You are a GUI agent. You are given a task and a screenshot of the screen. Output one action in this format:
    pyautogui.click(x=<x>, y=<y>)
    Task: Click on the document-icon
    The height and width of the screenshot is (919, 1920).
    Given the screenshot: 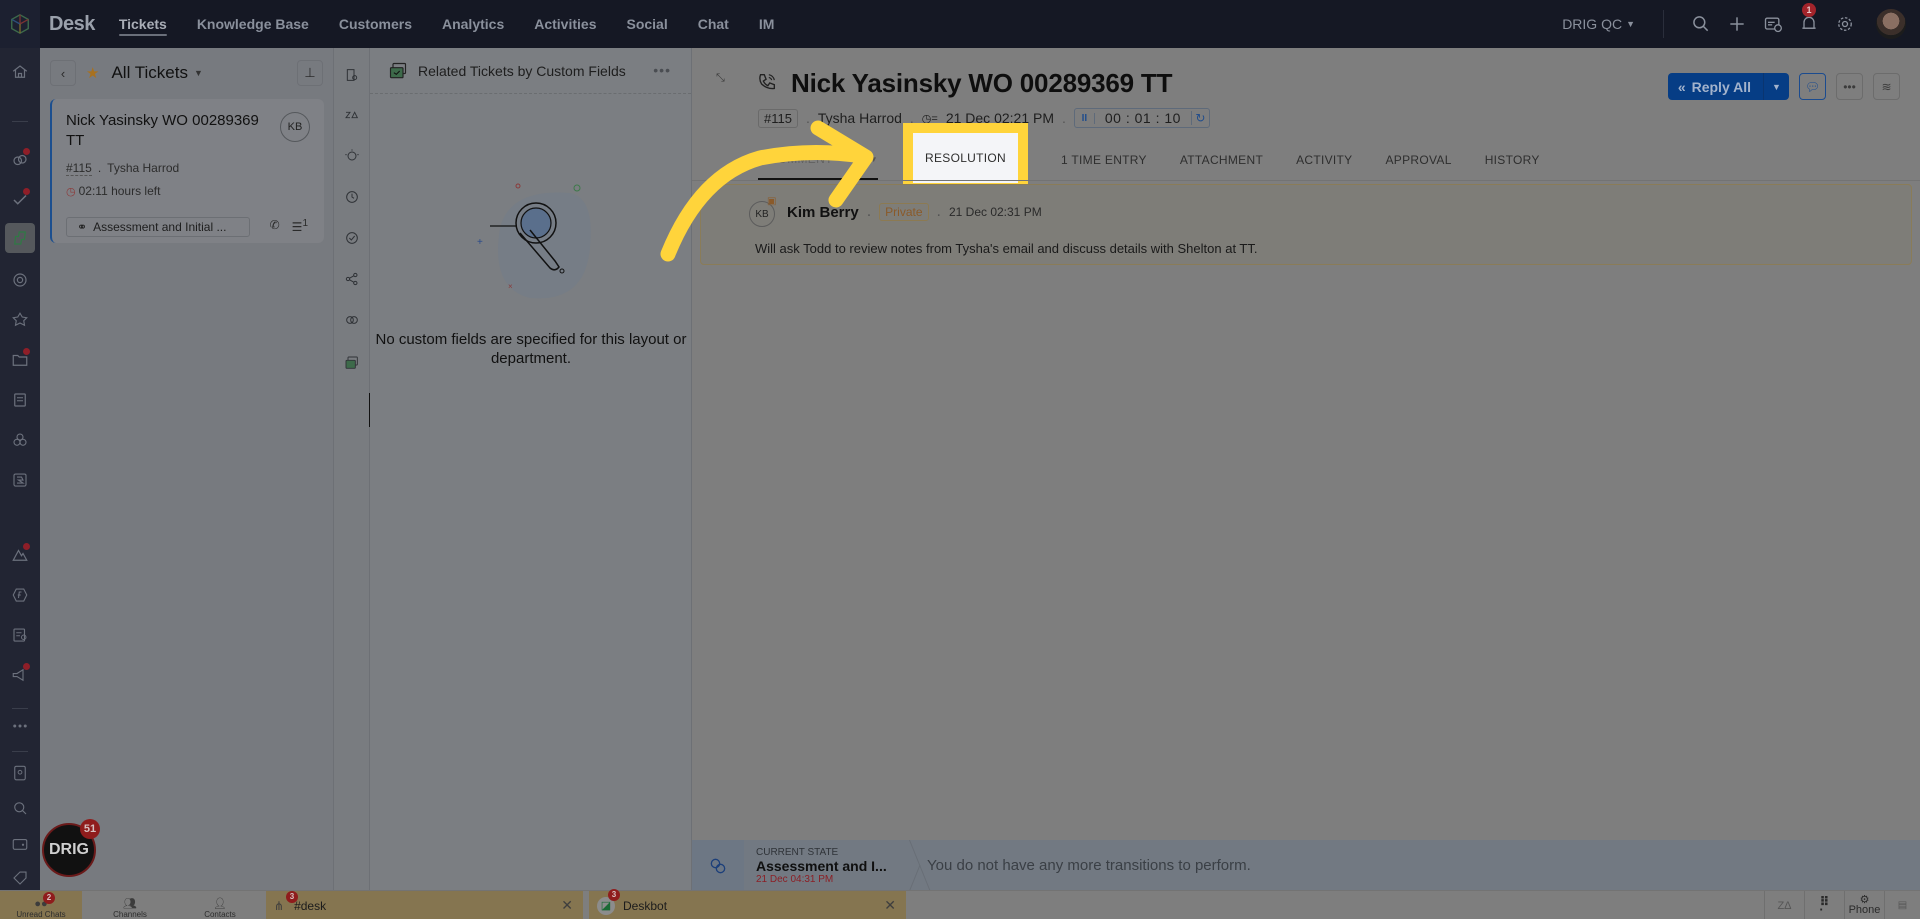 What is the action you would take?
    pyautogui.click(x=20, y=400)
    